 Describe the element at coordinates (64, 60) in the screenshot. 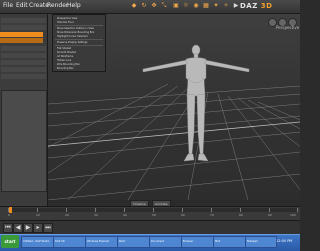

I see `menu-item: Hidden Line` at that location.